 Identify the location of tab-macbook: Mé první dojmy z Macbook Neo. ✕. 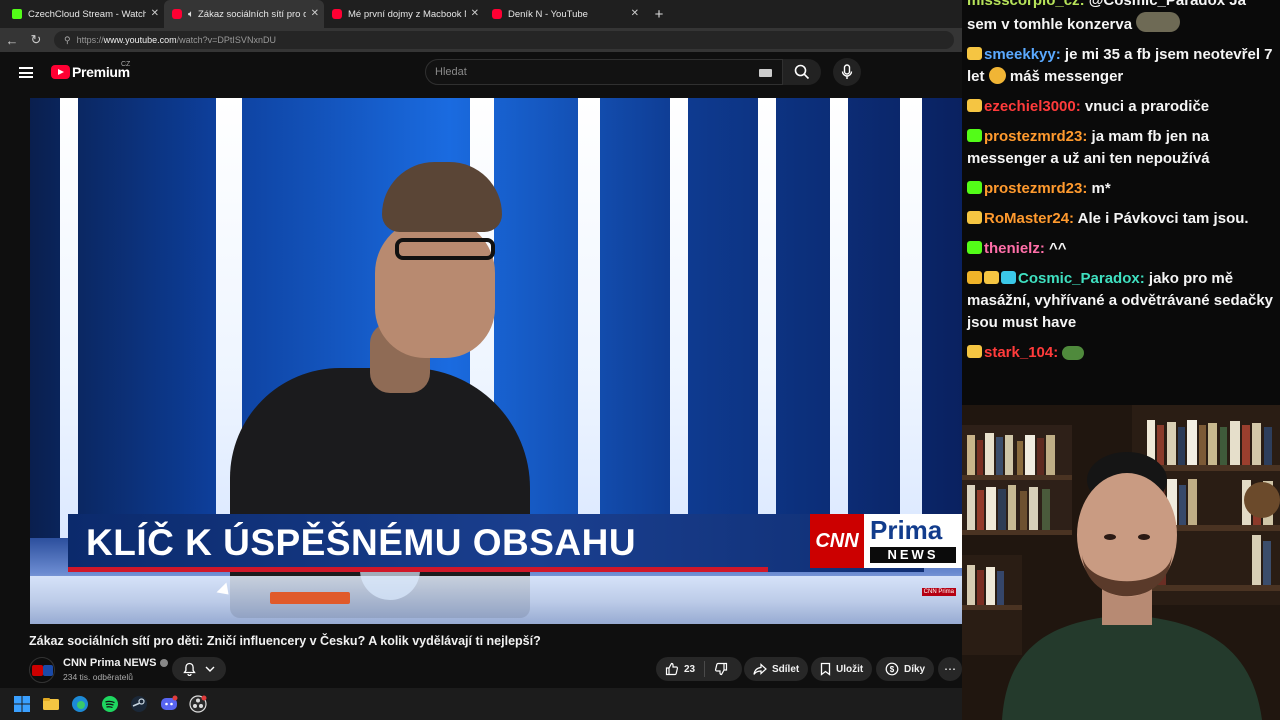
(404, 14).